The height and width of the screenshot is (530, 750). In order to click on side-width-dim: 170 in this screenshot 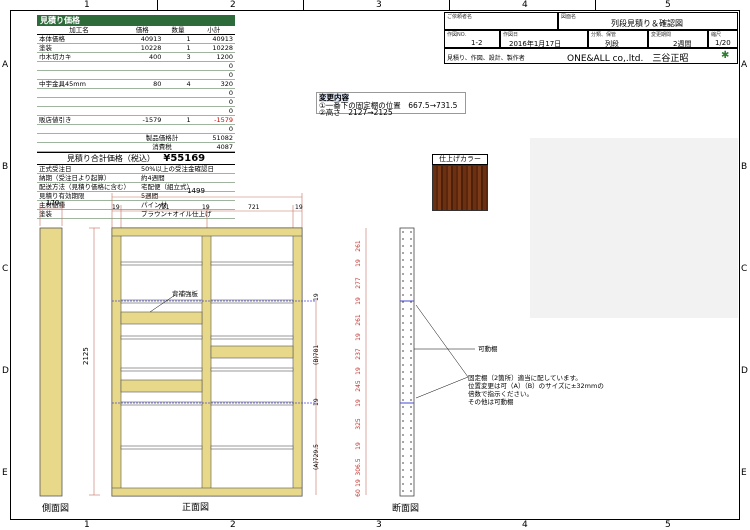, I will do `click(52, 203)`.